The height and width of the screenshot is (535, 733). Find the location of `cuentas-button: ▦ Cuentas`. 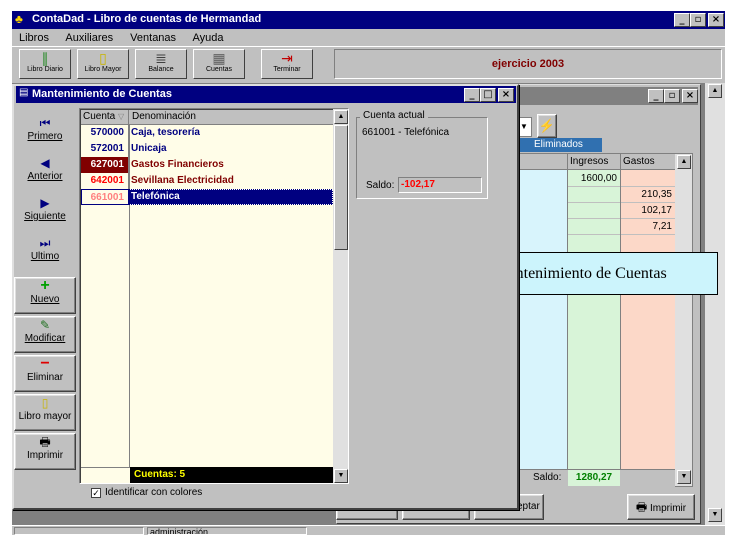

cuentas-button: ▦ Cuentas is located at coordinates (219, 64).